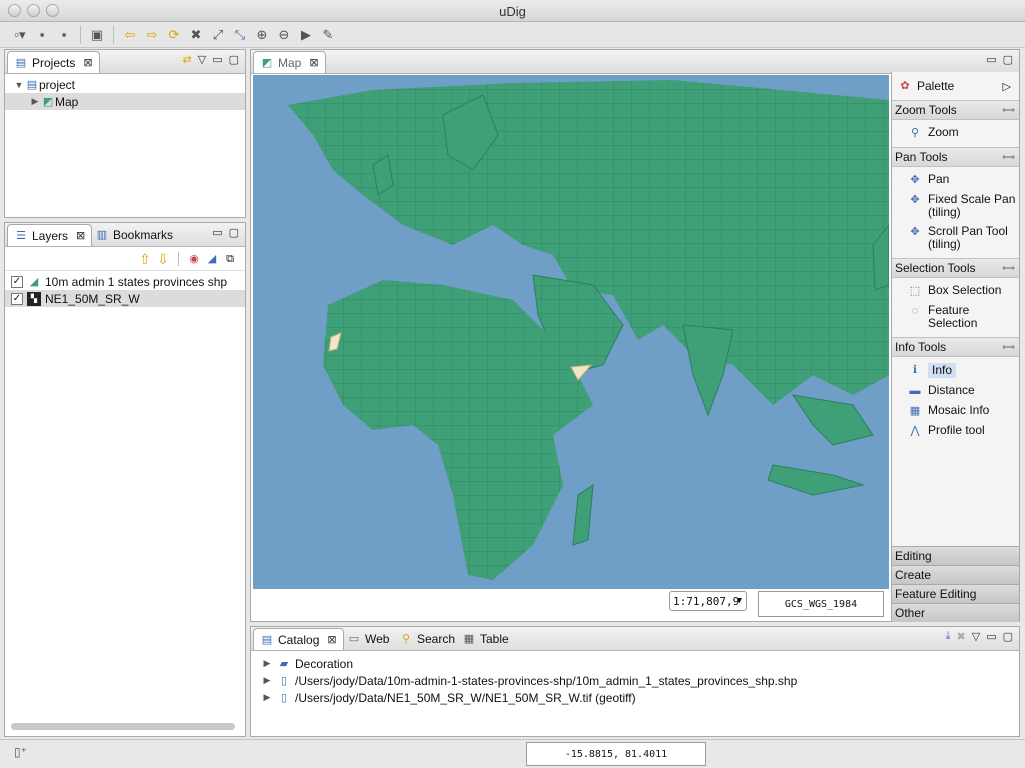 Image resolution: width=1025 pixels, height=768 pixels. What do you see at coordinates (125, 259) in the screenshot?
I see `layers-toolbar: ⇧ ⇩ ◉ ◢ ⧉` at bounding box center [125, 259].